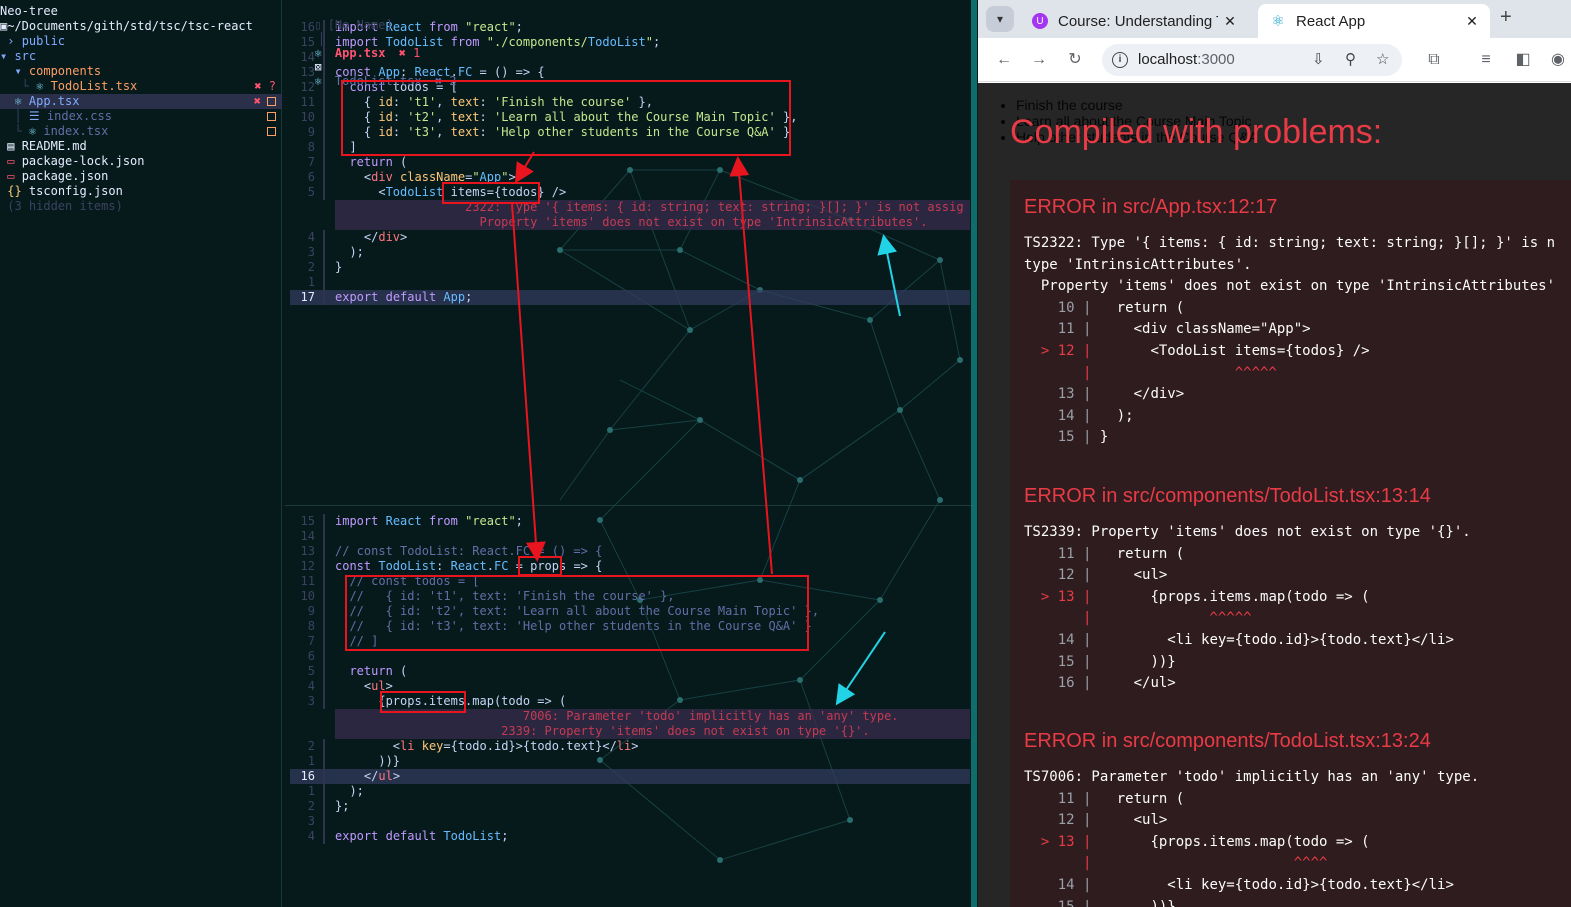 The height and width of the screenshot is (907, 1571). I want to click on extensions-icon: ⧉, so click(1434, 60).